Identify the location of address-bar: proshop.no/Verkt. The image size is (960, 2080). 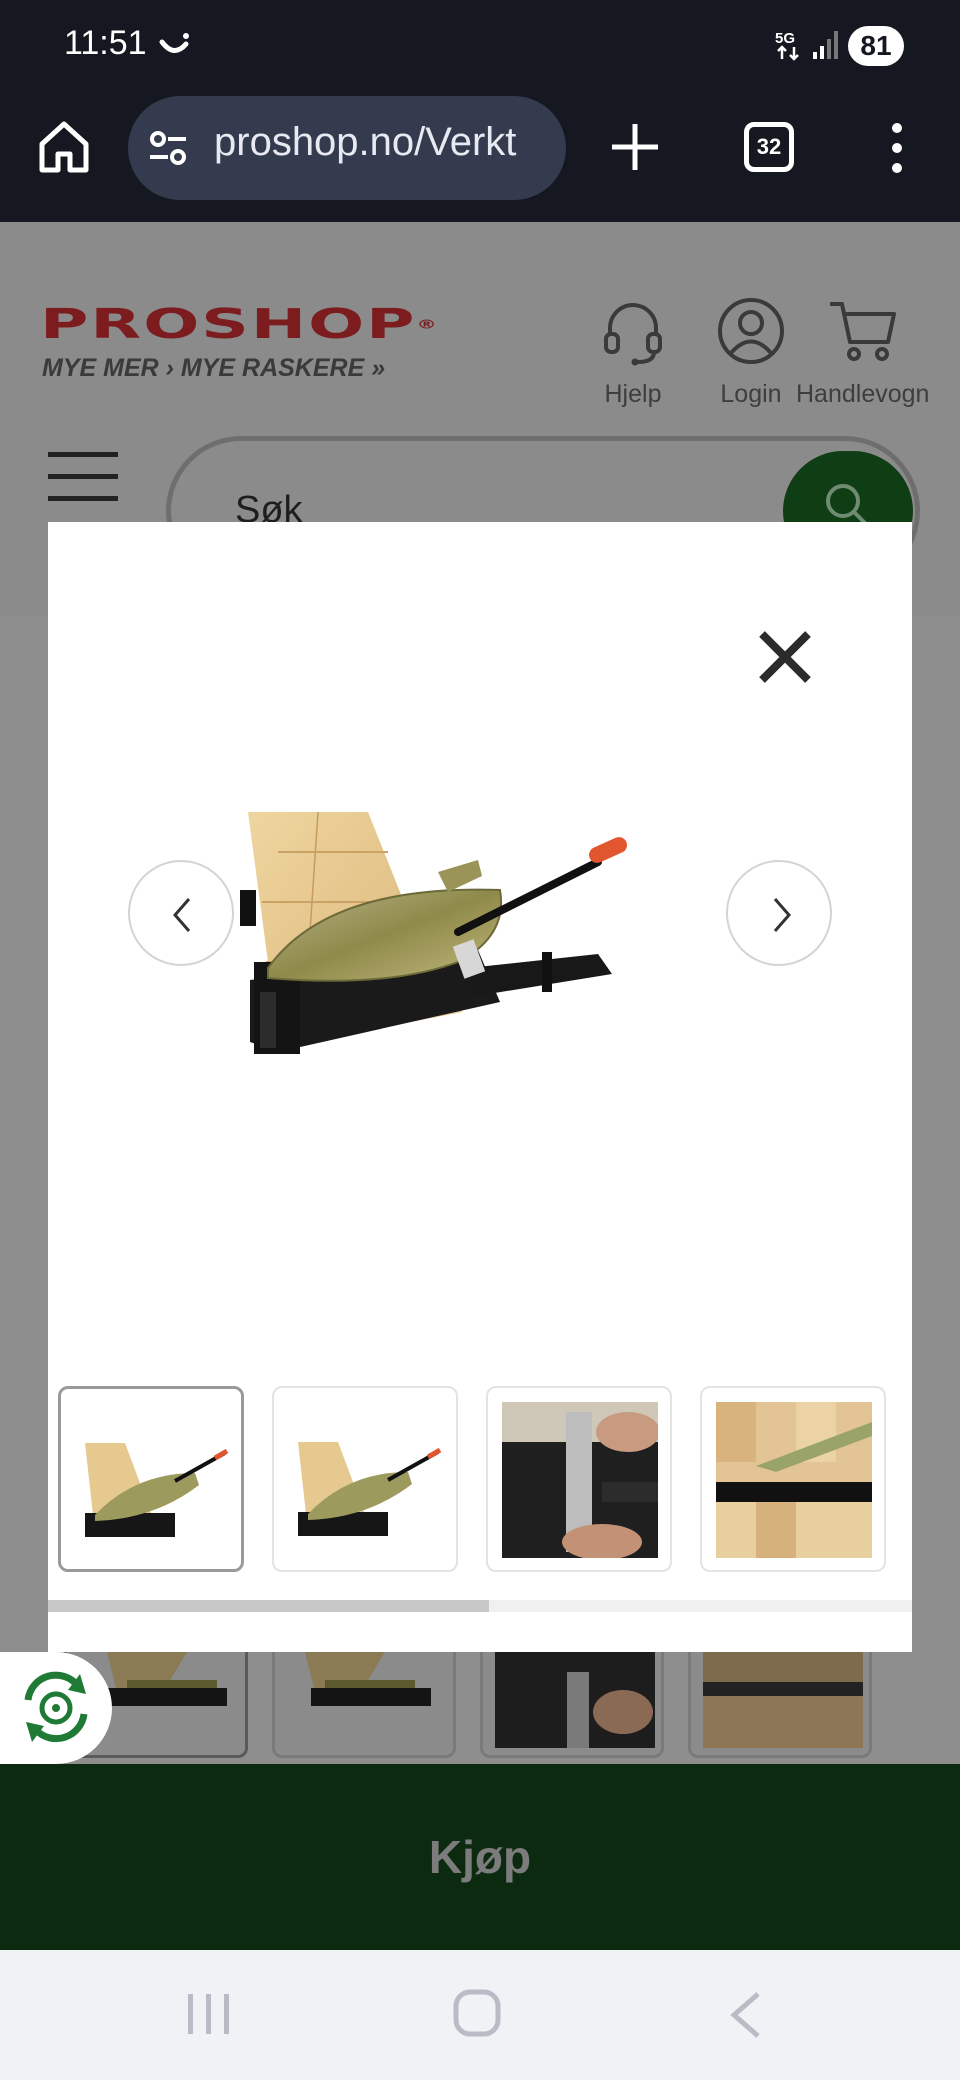
(347, 148).